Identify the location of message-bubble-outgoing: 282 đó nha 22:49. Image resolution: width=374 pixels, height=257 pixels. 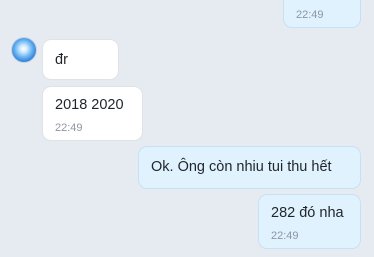
(309, 221).